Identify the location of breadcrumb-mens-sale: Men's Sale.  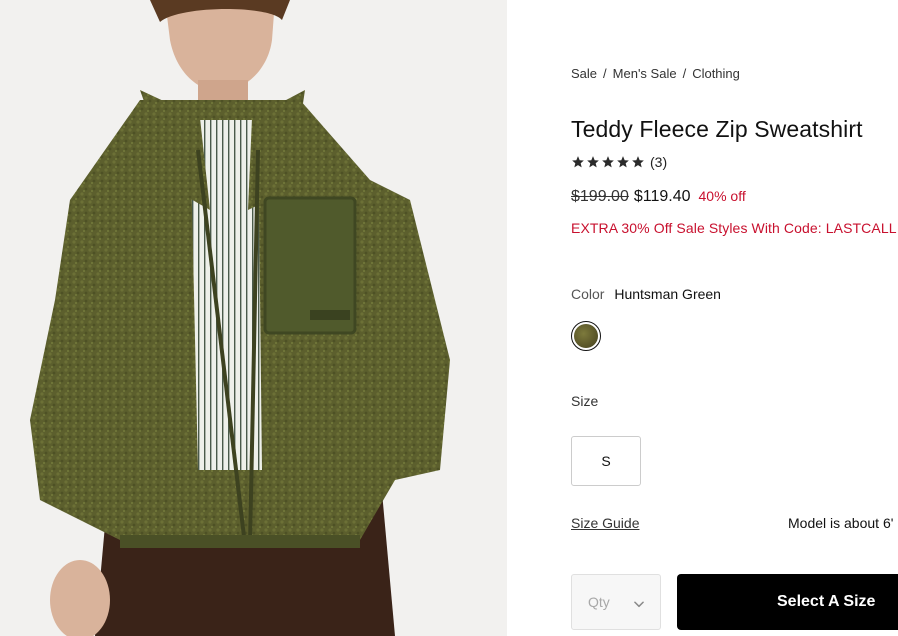
(645, 73).